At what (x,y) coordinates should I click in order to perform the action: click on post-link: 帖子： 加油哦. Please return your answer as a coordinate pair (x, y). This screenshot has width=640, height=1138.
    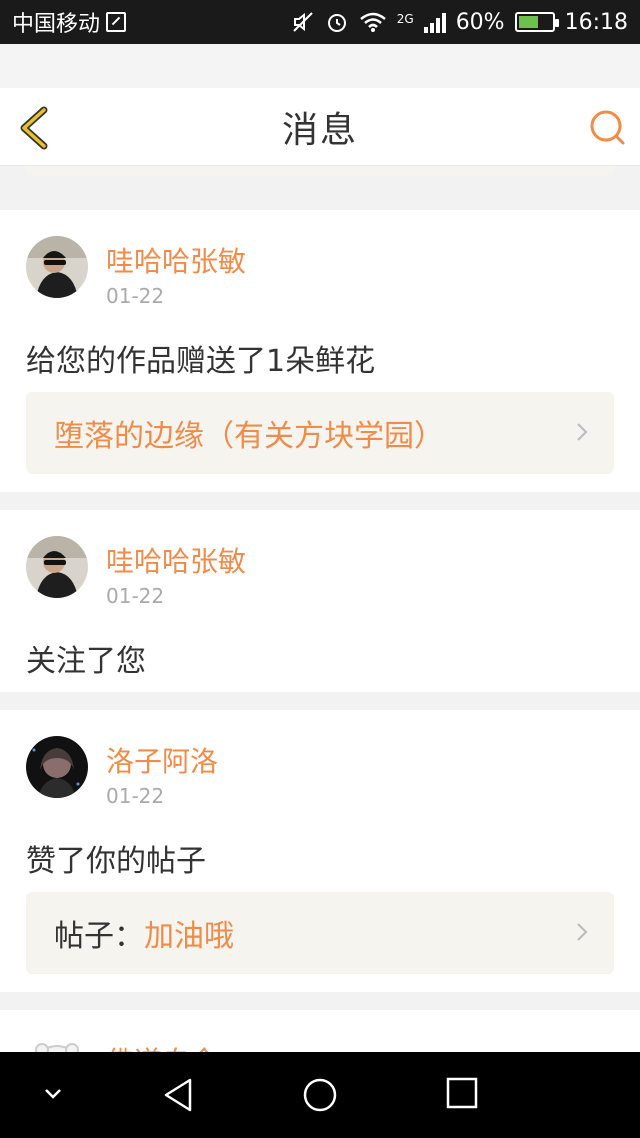
    Looking at the image, I should click on (320, 933).